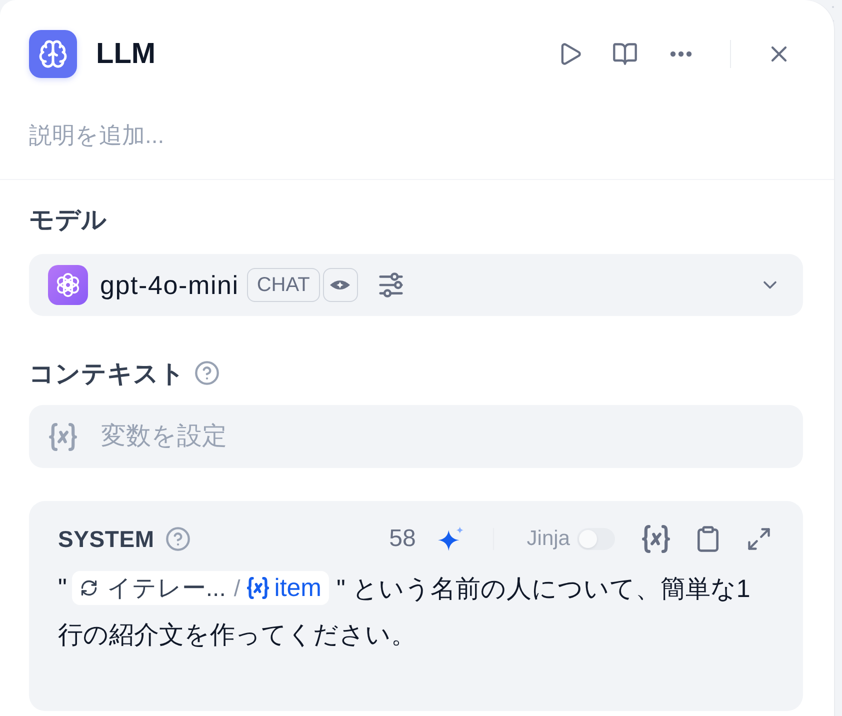 The height and width of the screenshot is (716, 842). What do you see at coordinates (391, 285) in the screenshot?
I see `sliders-icon` at bounding box center [391, 285].